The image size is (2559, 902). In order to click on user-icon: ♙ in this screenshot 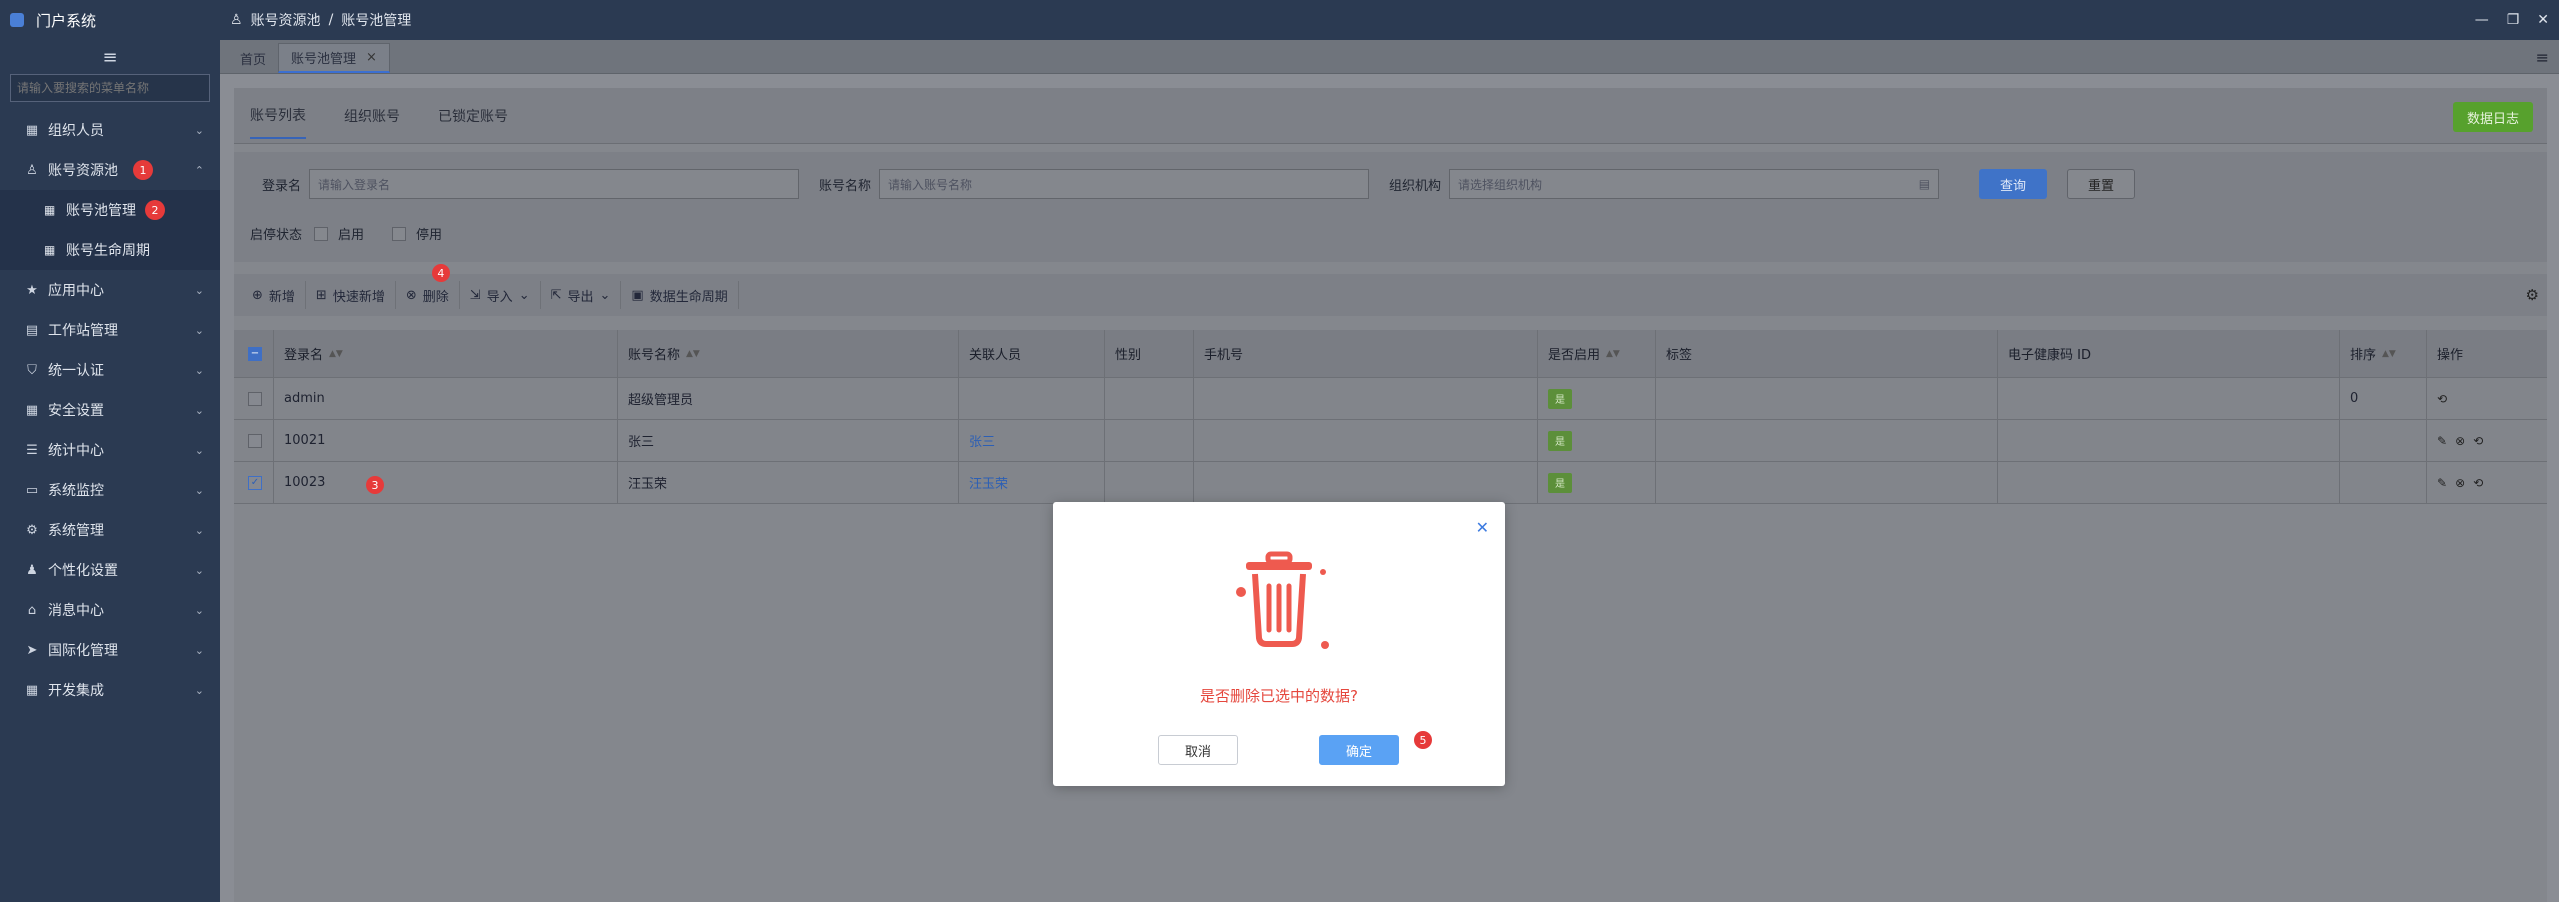, I will do `click(32, 170)`.